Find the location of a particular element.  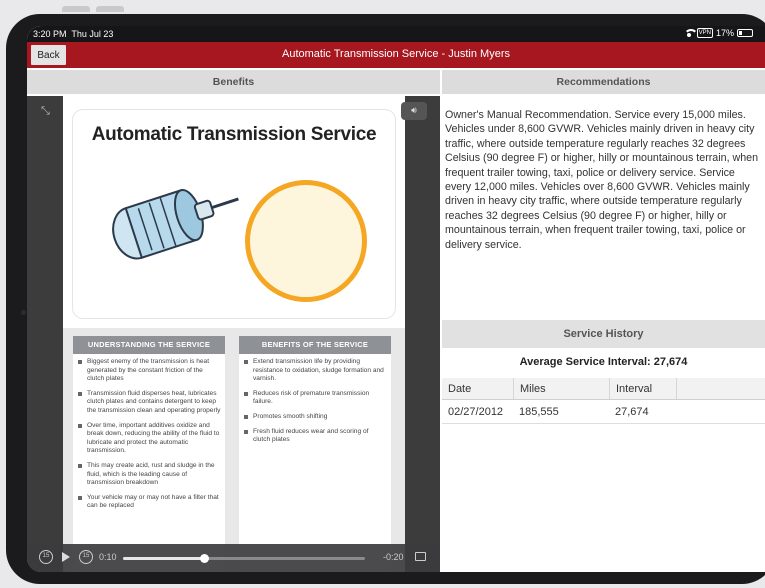

transmission-illustration is located at coordinates (175, 224).